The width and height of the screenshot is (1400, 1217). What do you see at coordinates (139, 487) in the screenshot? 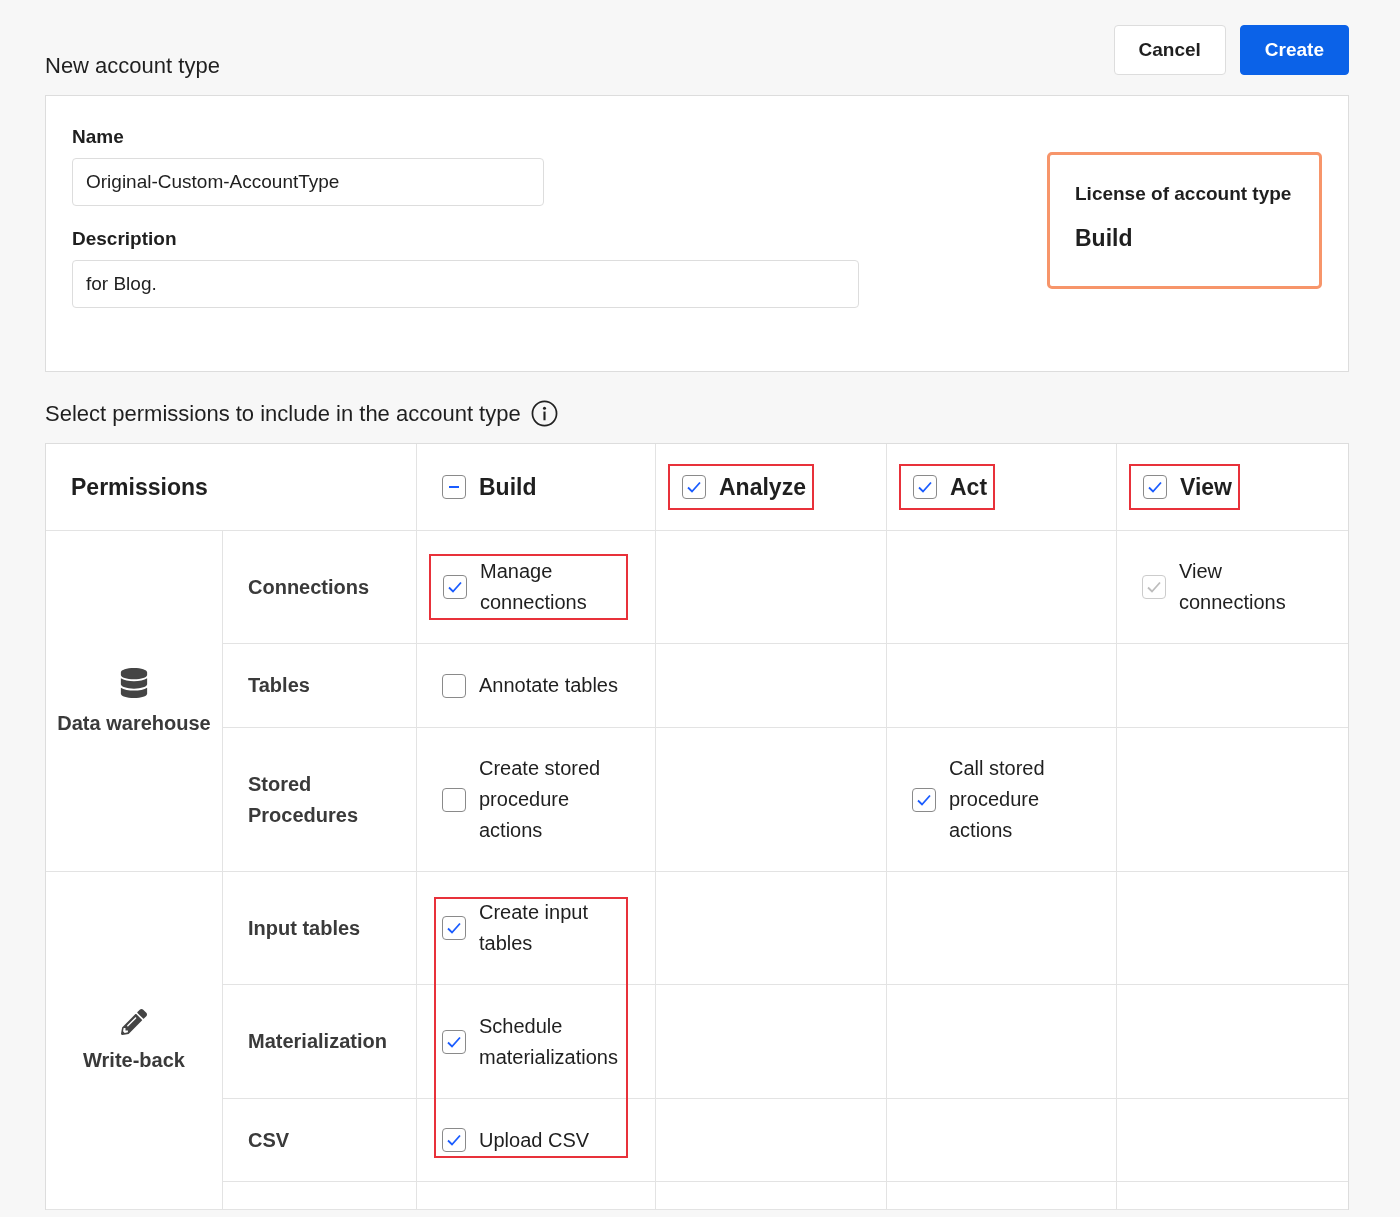
I see `column-heading: Permissions` at bounding box center [139, 487].